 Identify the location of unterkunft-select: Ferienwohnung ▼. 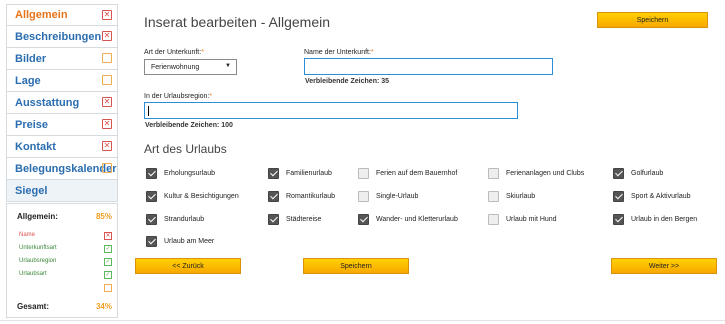
(190, 67).